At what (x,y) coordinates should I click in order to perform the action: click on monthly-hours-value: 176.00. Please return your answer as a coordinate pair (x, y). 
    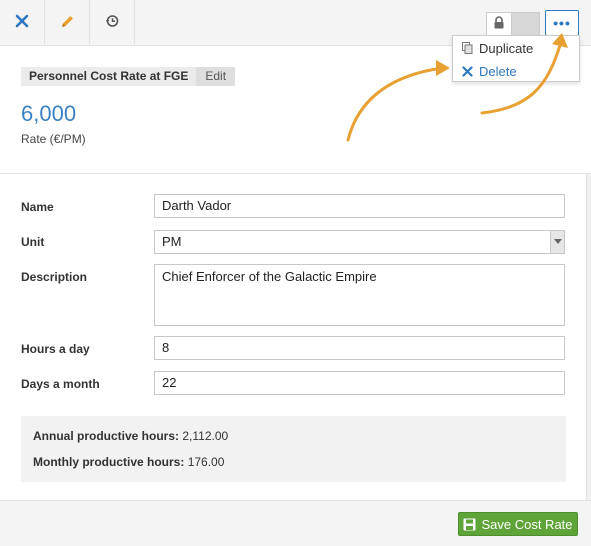
    Looking at the image, I should click on (206, 462).